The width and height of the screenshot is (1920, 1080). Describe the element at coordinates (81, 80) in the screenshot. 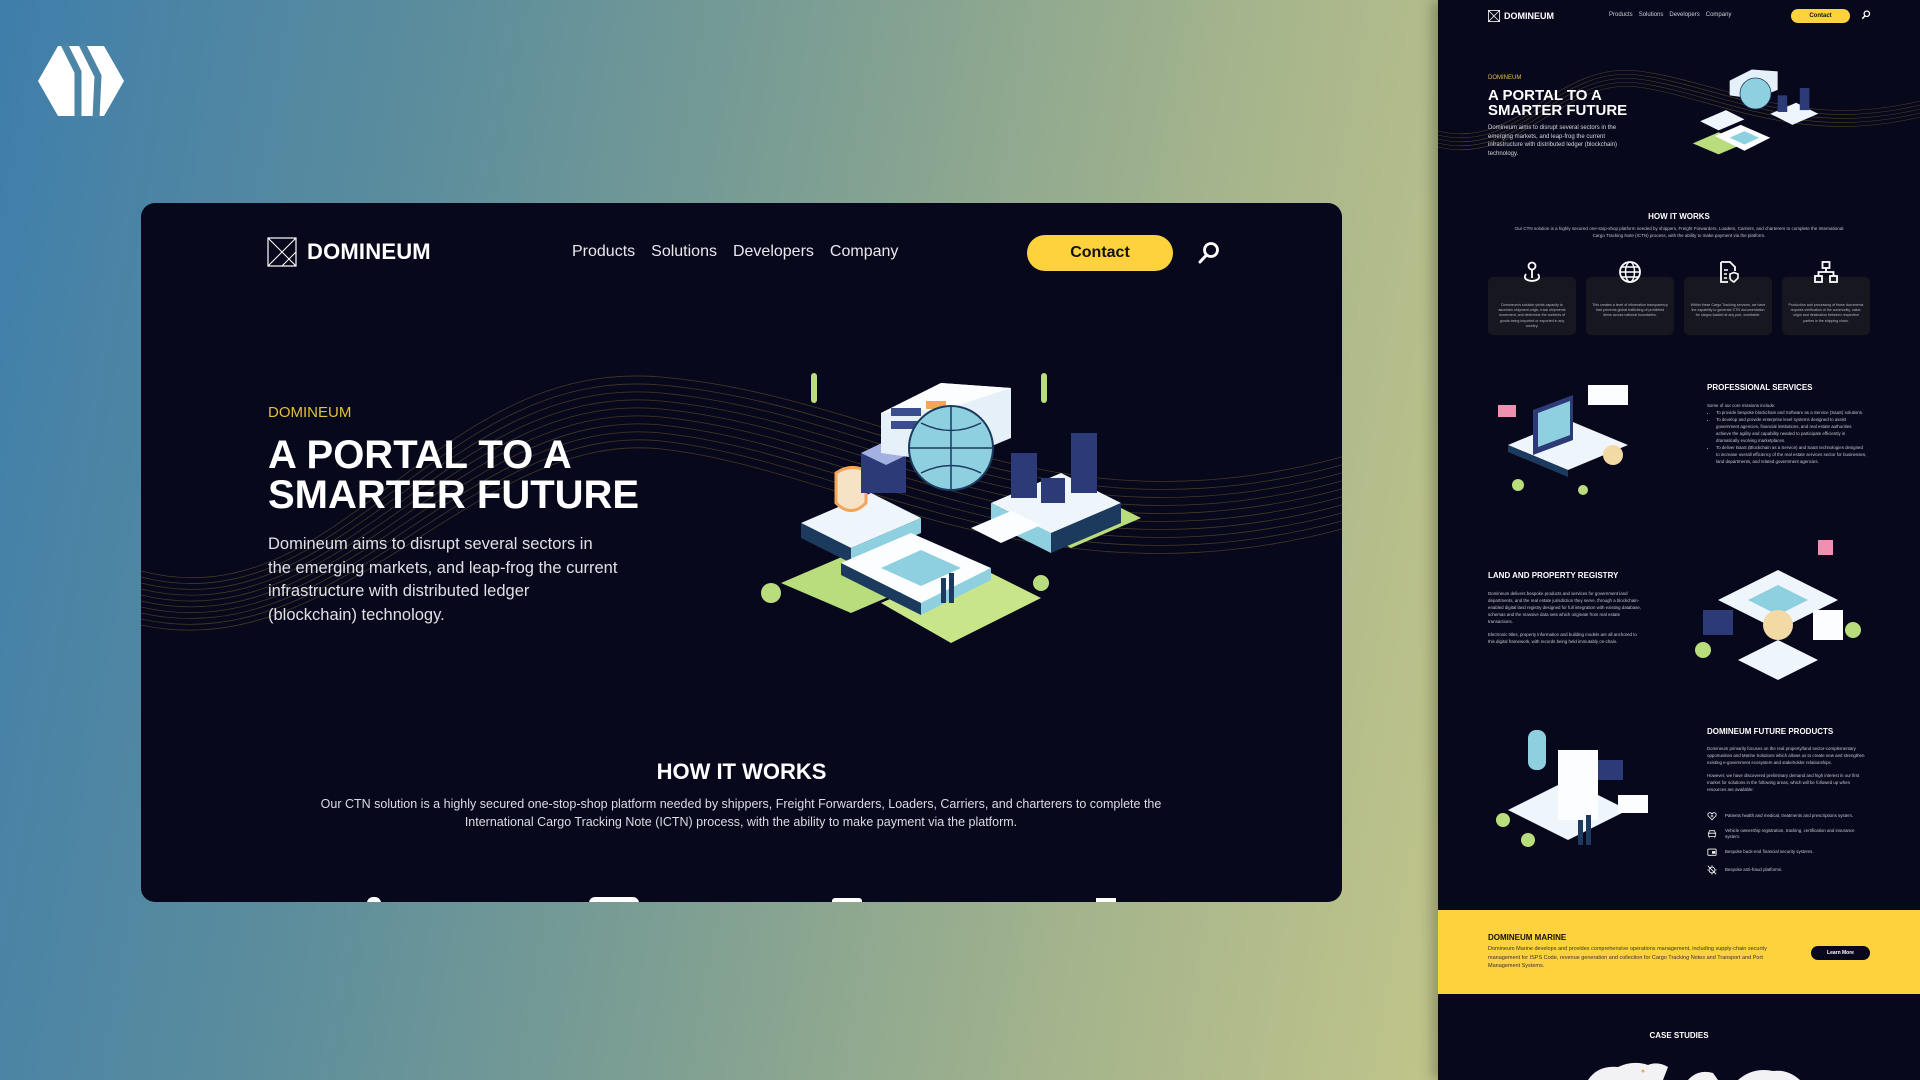

I see `brand-logo-icon` at that location.